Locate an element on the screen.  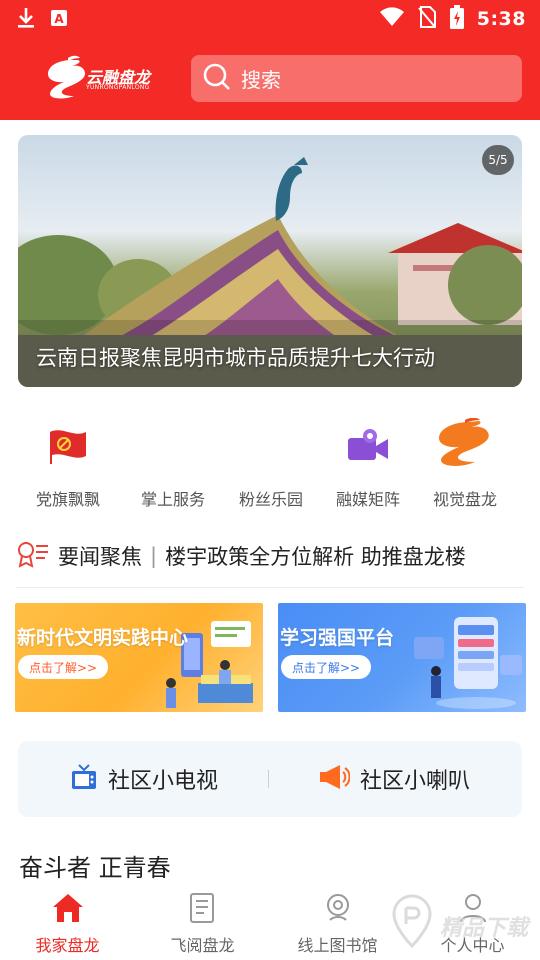
watermark-pin-icon is located at coordinates (412, 921).